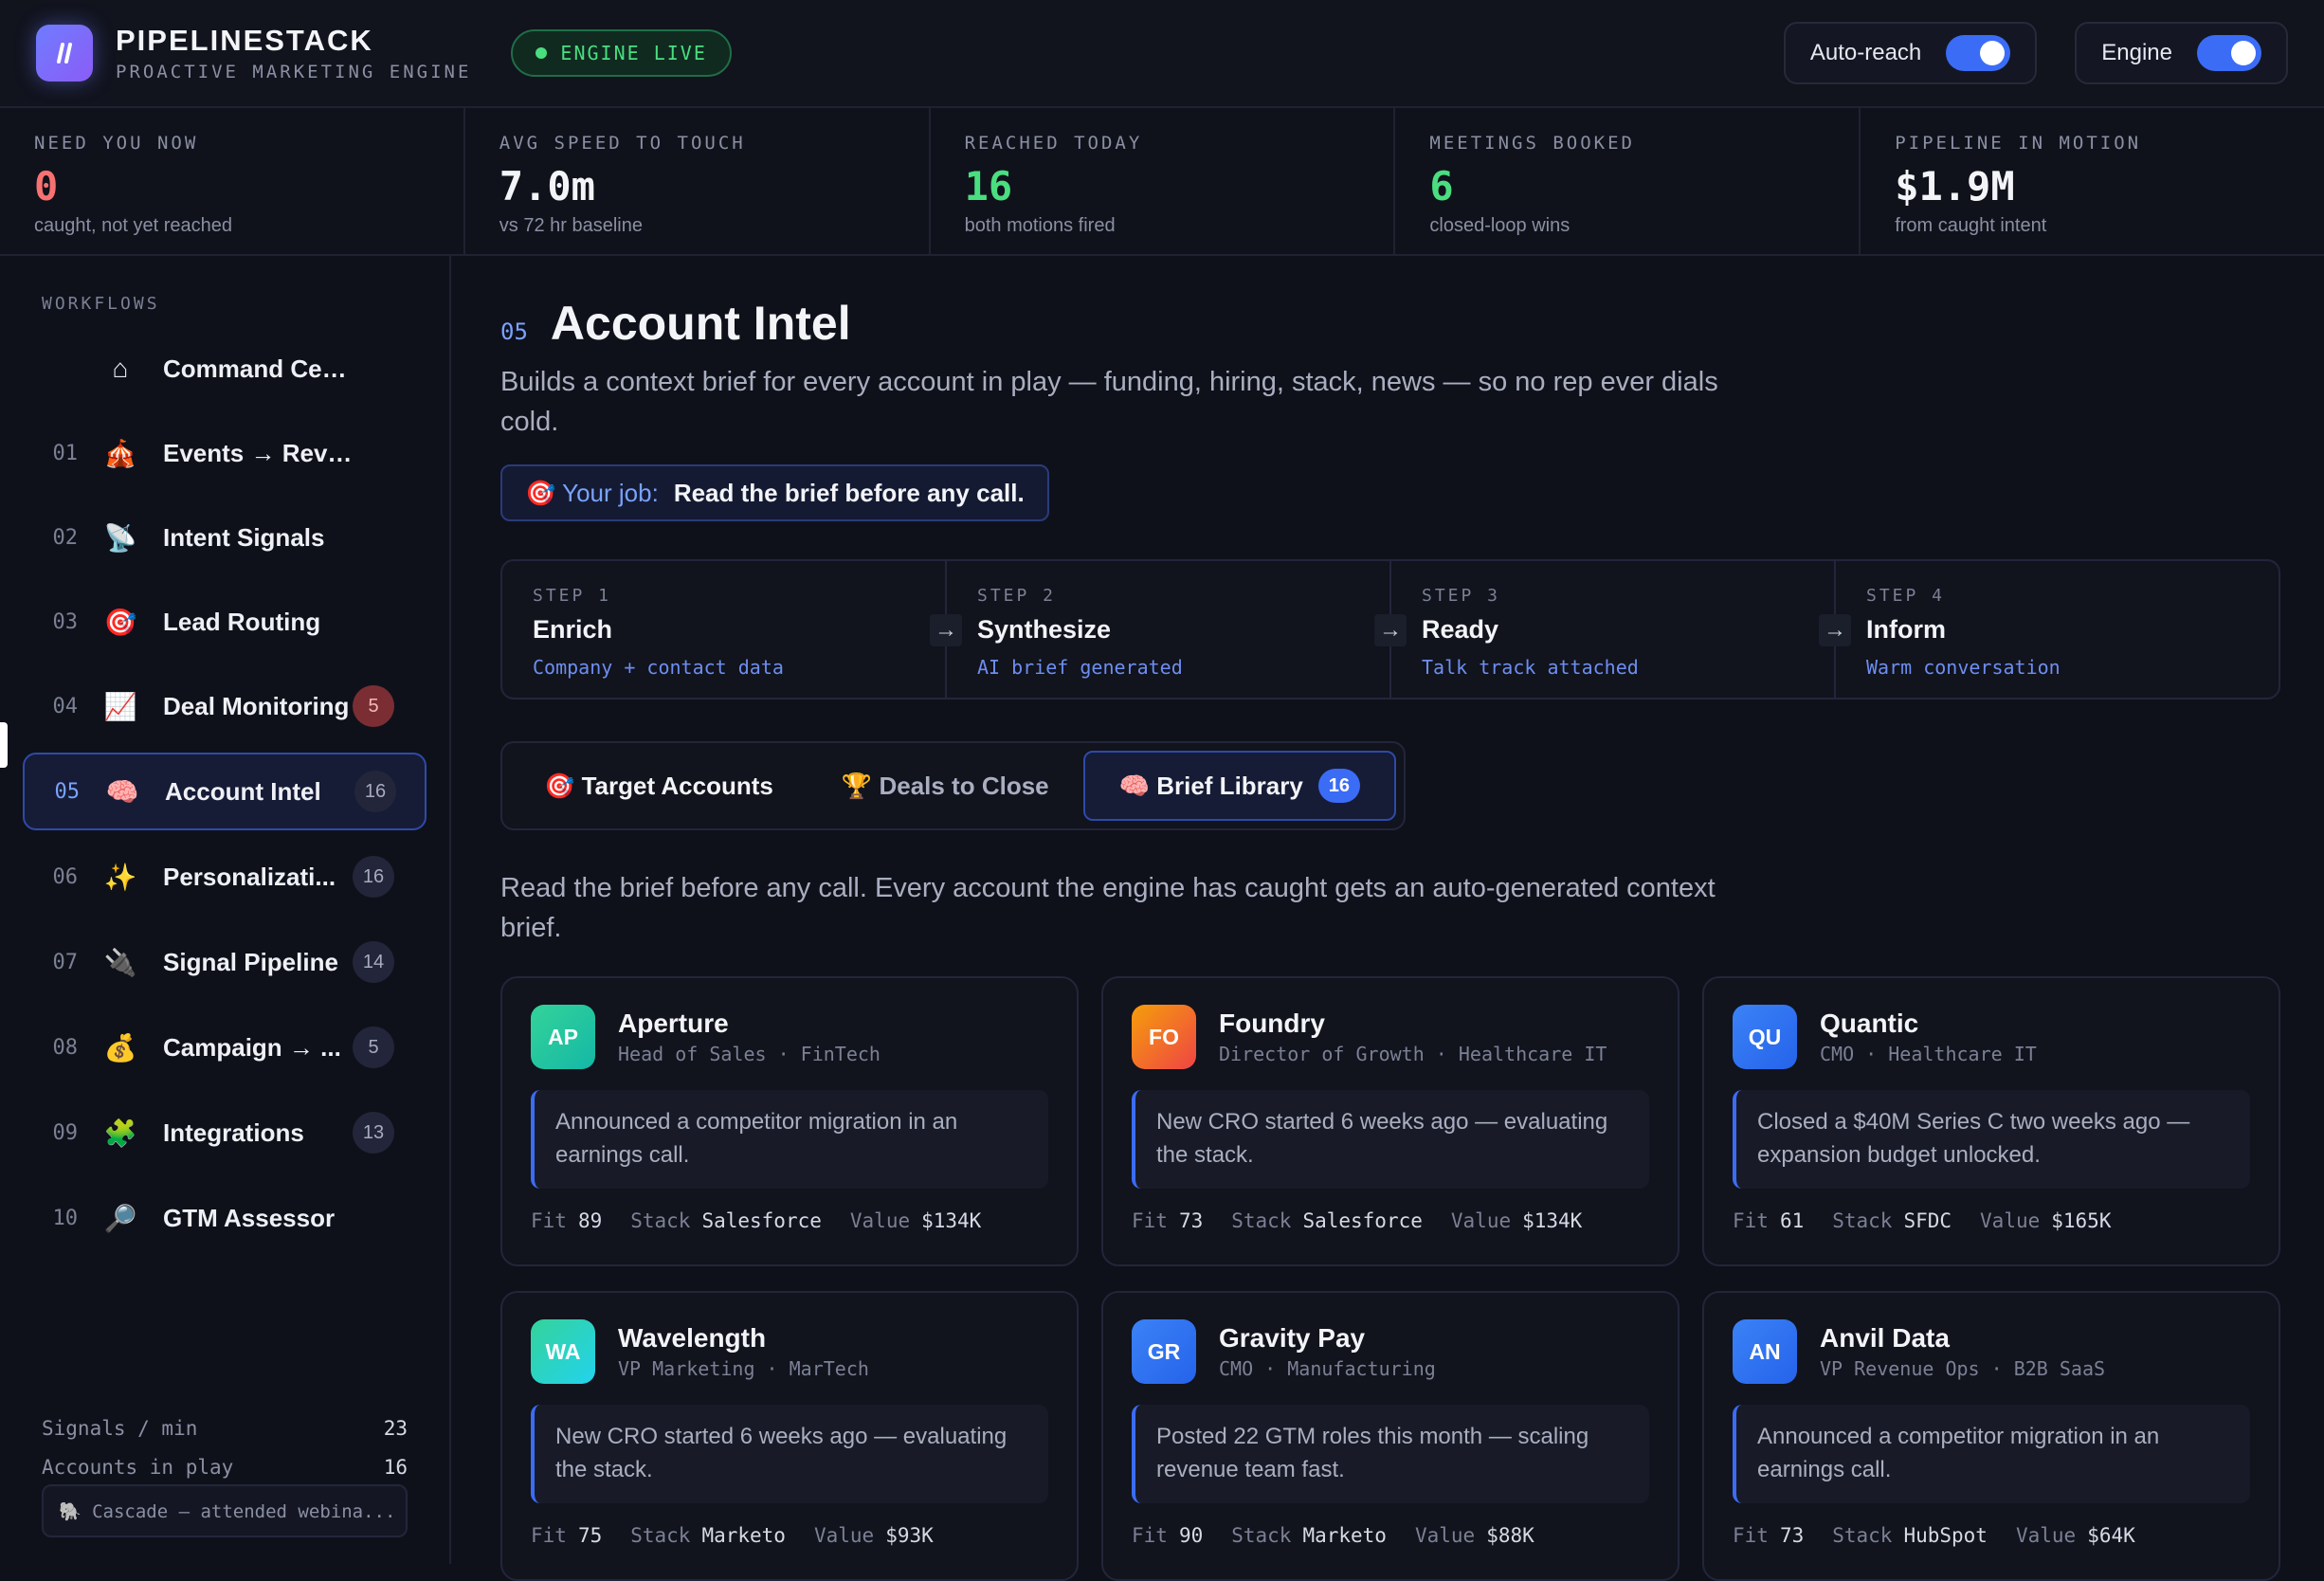 The image size is (2324, 1581). Describe the element at coordinates (117, 143) in the screenshot. I see `kpi-label: NEED YOU NOW` at that location.